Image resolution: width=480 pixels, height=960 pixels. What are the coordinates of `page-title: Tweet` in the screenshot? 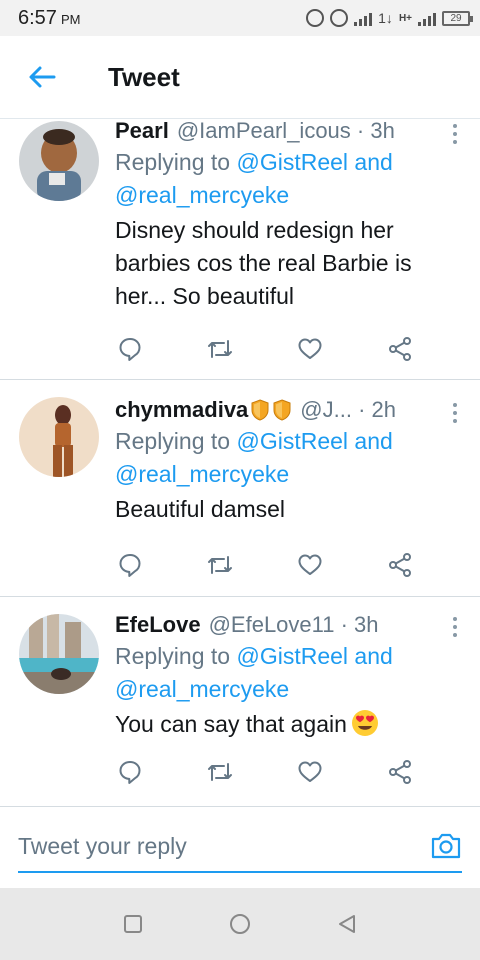 It's located at (144, 76).